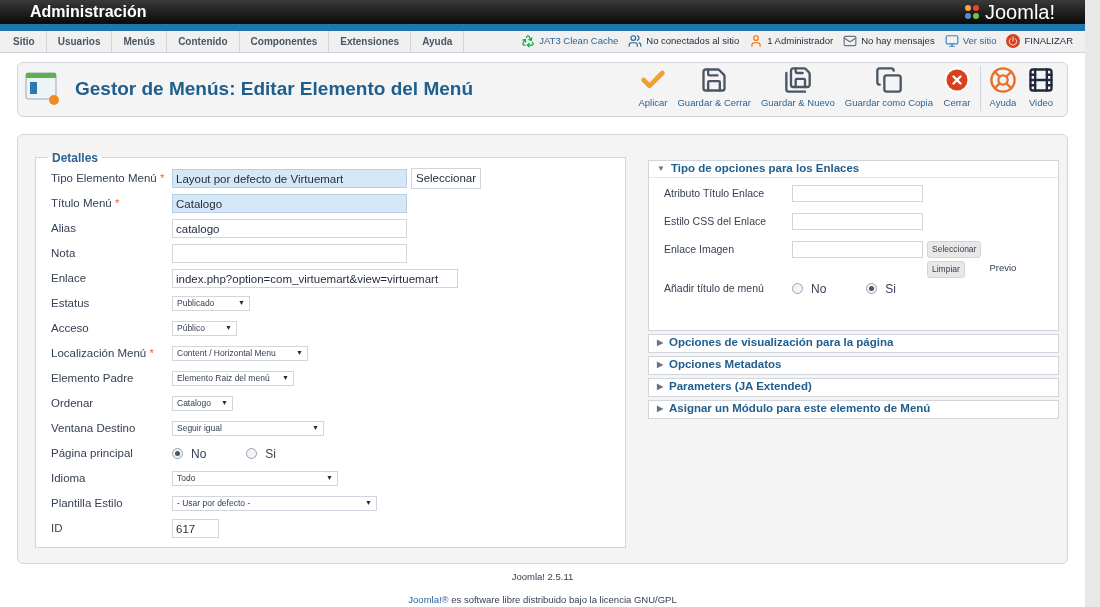  I want to click on image-button: Seleccionar, so click(954, 249).